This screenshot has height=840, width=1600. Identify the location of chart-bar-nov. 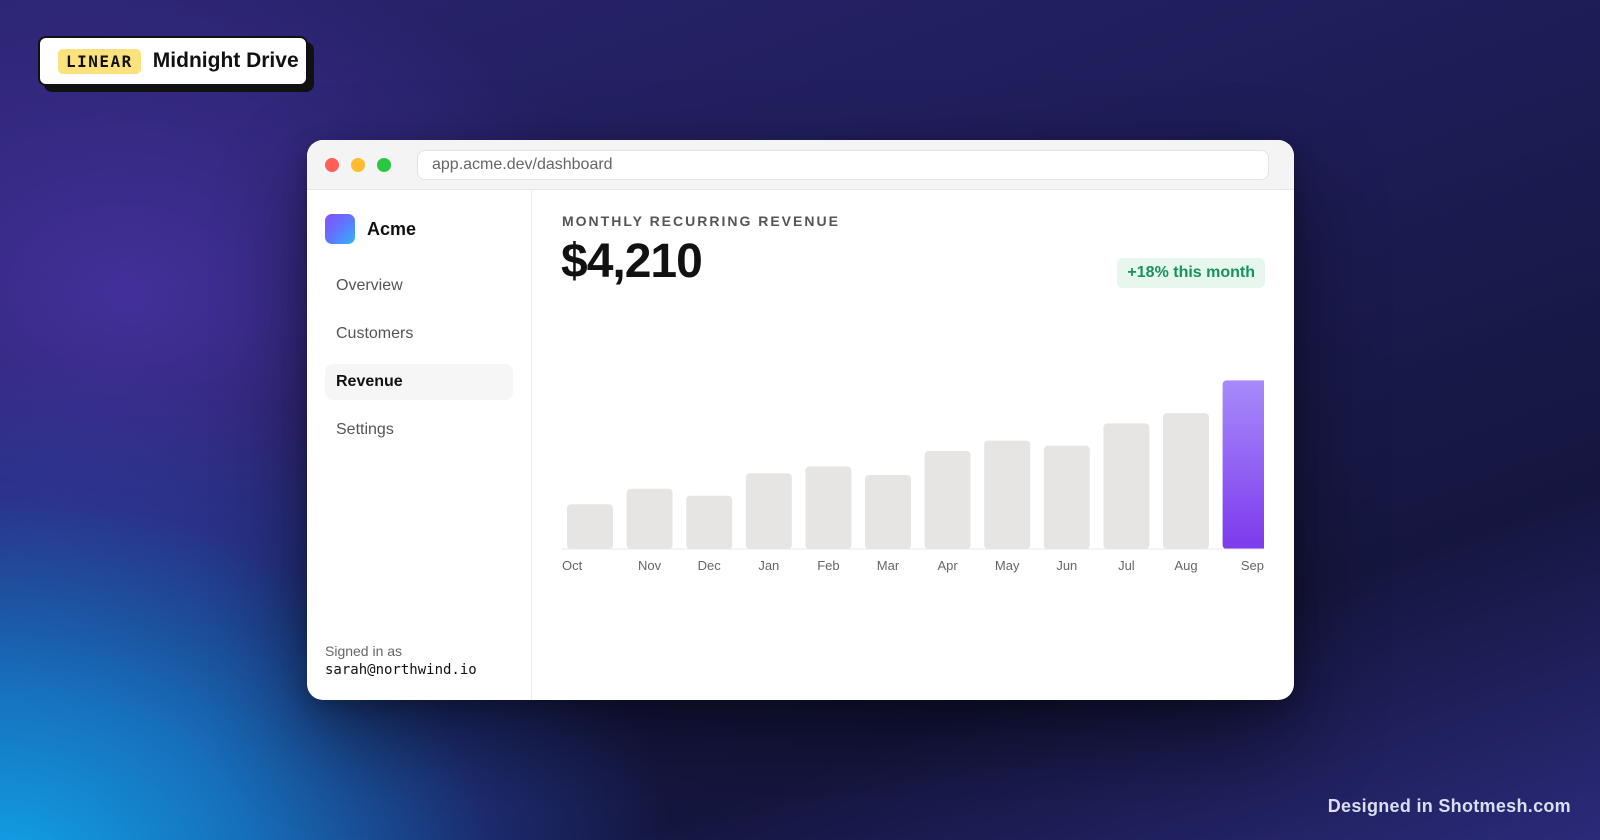
(649, 518).